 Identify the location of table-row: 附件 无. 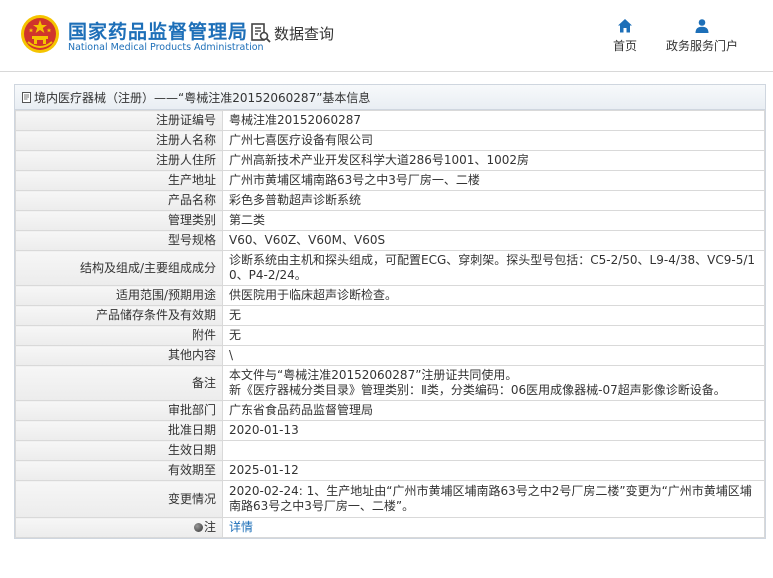
(390, 335).